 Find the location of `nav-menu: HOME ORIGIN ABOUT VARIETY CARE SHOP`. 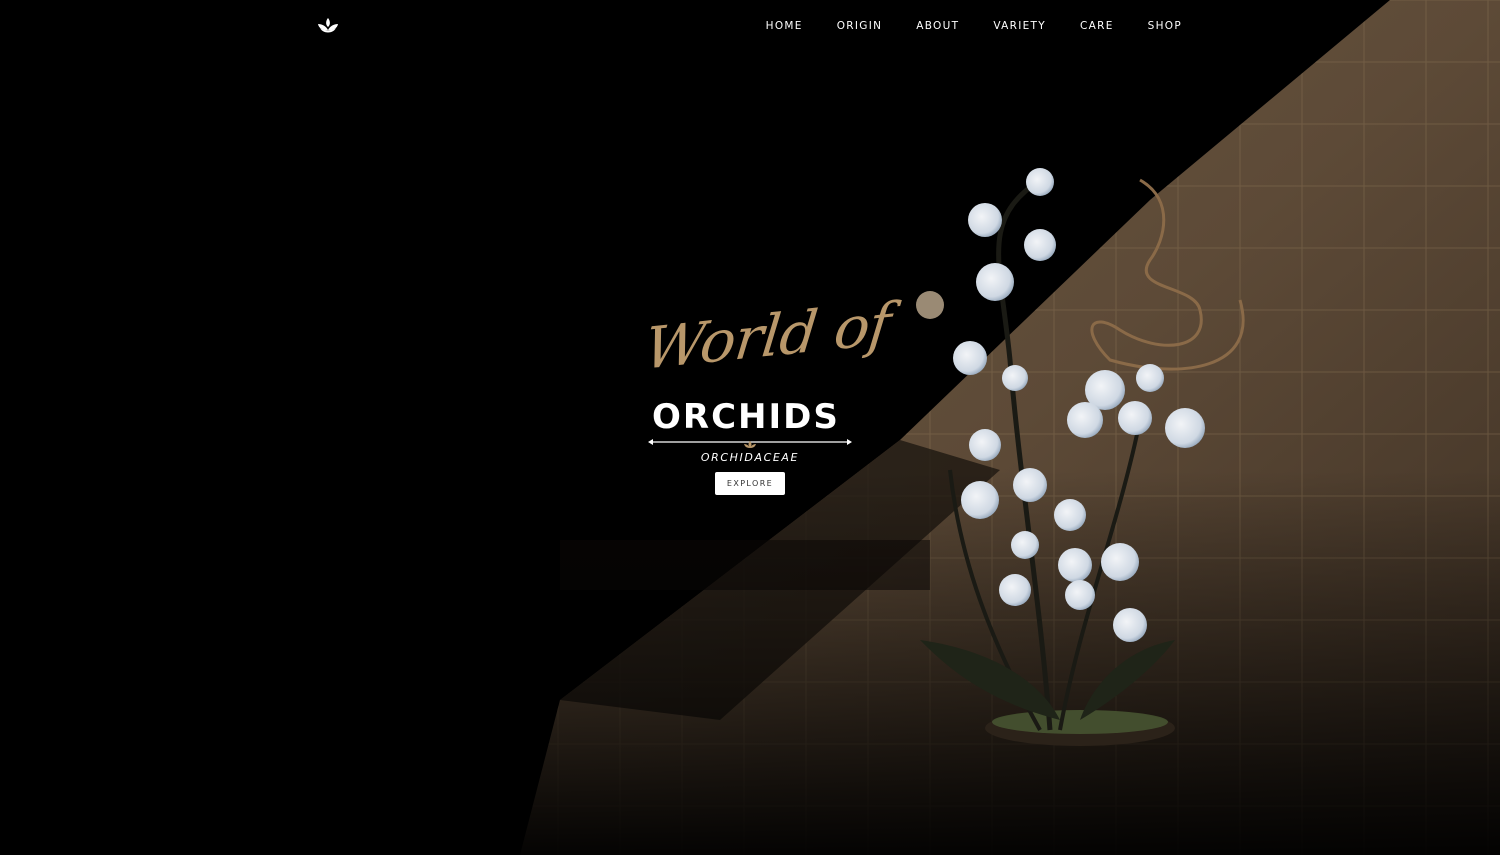

nav-menu: HOME ORIGIN ABOUT VARIETY CARE SHOP is located at coordinates (957, 26).